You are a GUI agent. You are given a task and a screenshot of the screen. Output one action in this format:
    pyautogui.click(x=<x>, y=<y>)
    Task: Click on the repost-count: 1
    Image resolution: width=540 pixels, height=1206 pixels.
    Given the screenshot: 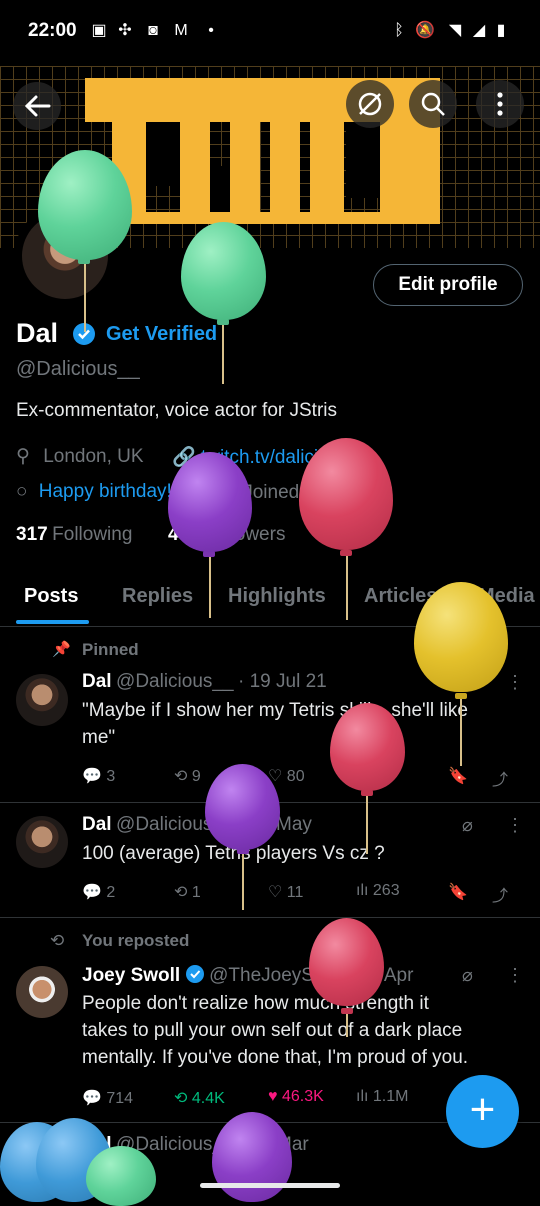 What is the action you would take?
    pyautogui.click(x=196, y=892)
    